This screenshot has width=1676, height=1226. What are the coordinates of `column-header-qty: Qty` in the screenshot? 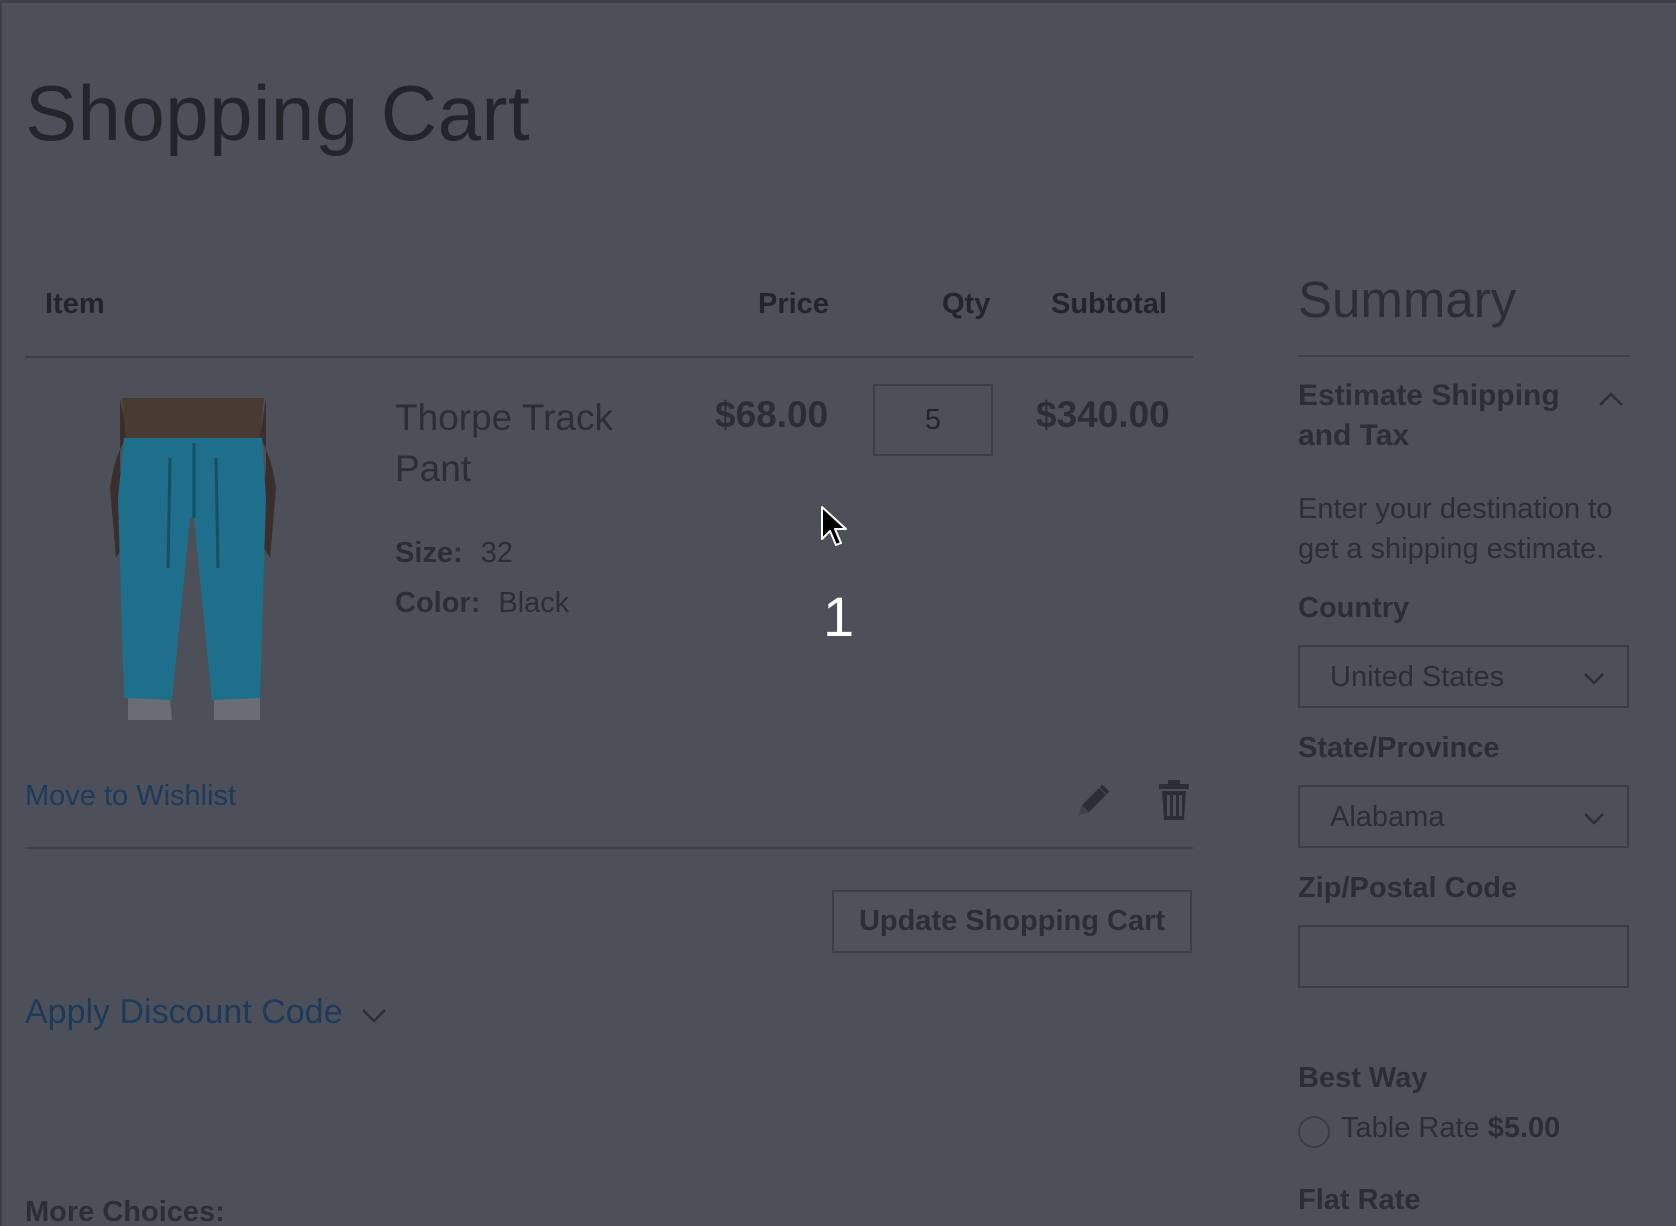 It's located at (966, 304).